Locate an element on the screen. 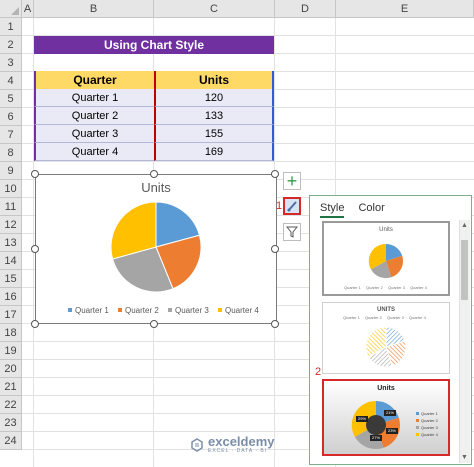  legend-label: Quarter 3 is located at coordinates (192, 310).